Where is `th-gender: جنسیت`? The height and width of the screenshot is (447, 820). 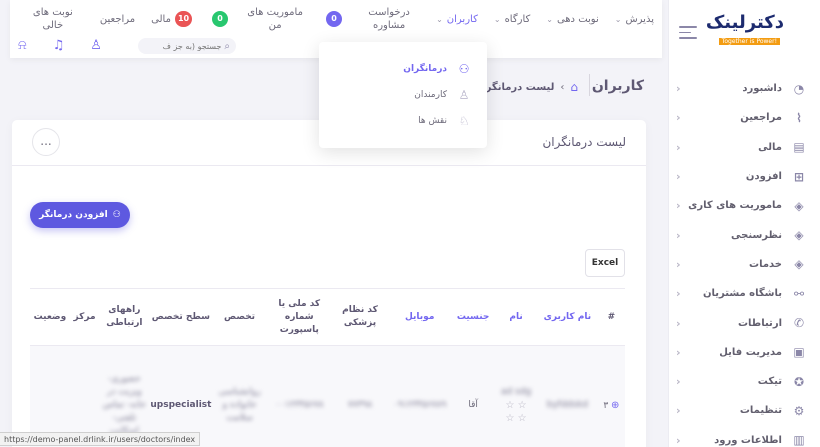 th-gender: جنسیت is located at coordinates (473, 317).